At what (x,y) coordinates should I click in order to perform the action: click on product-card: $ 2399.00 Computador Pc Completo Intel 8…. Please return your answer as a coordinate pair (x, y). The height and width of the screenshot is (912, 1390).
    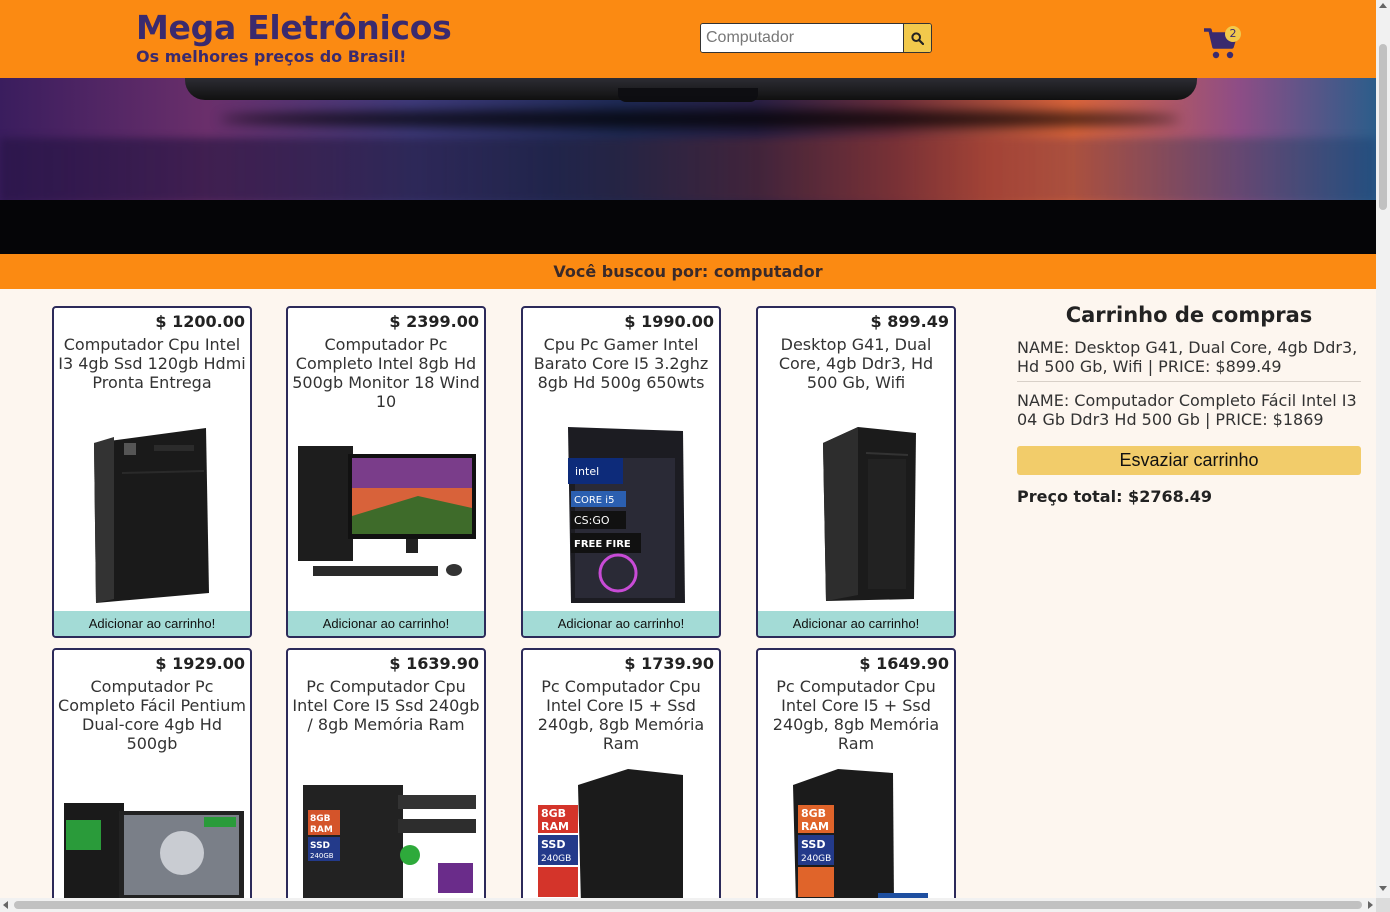
    Looking at the image, I should click on (386, 472).